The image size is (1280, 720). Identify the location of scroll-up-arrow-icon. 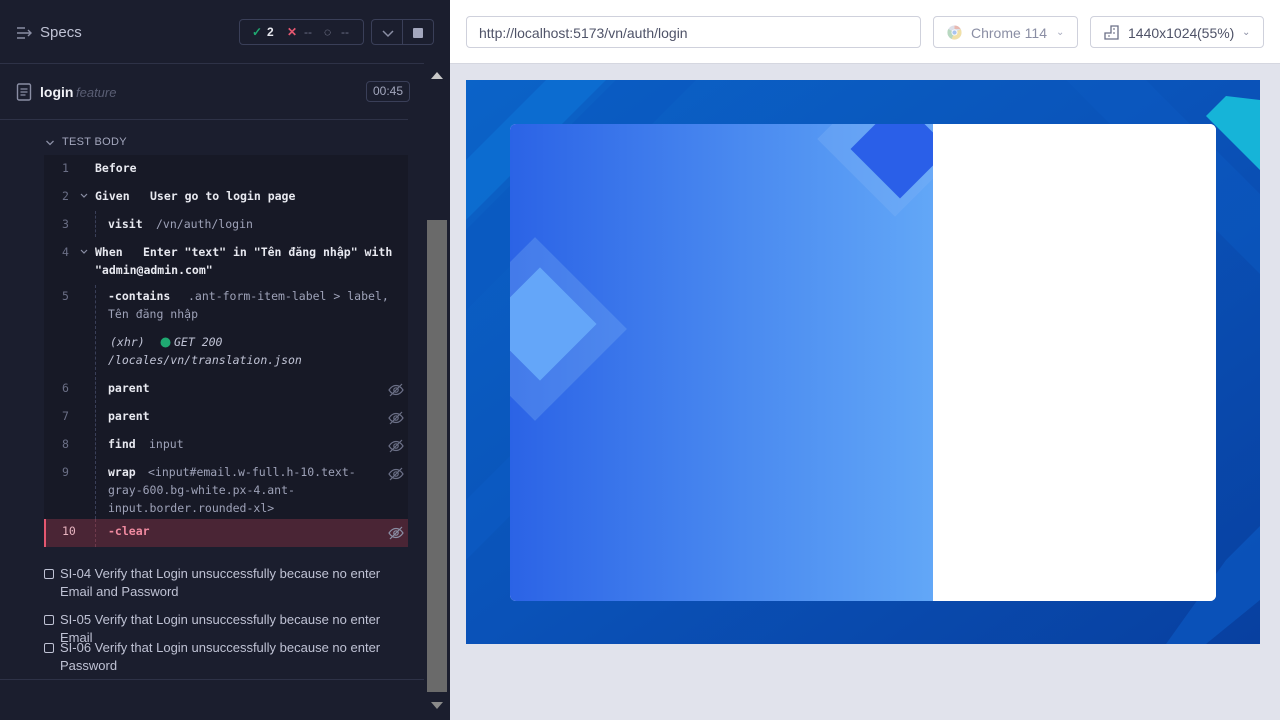
(437, 75).